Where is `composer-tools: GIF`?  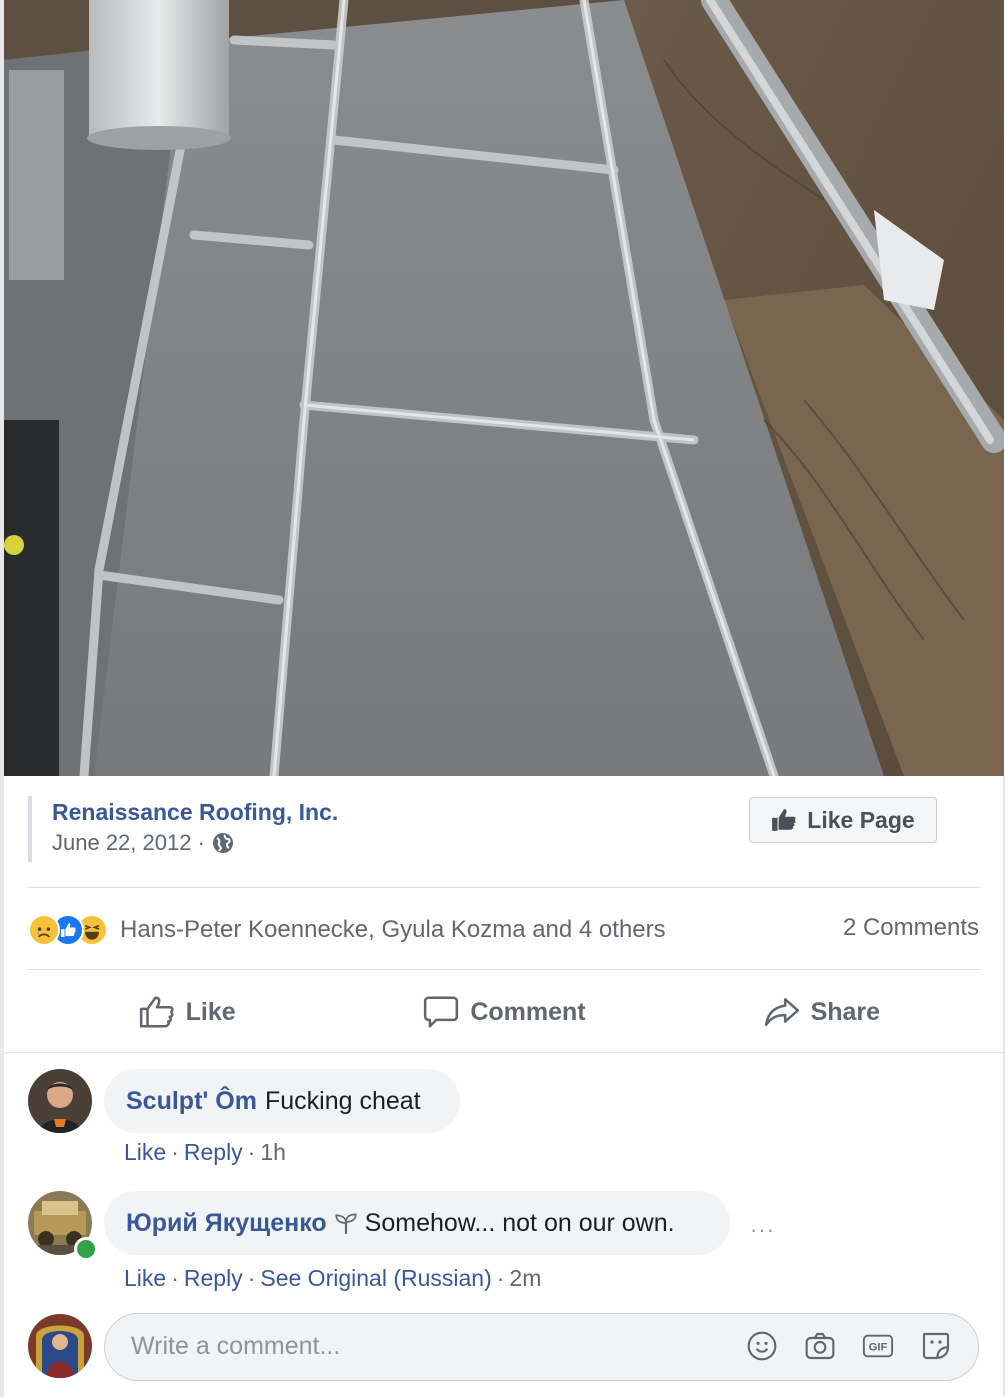 composer-tools: GIF is located at coordinates (849, 1346).